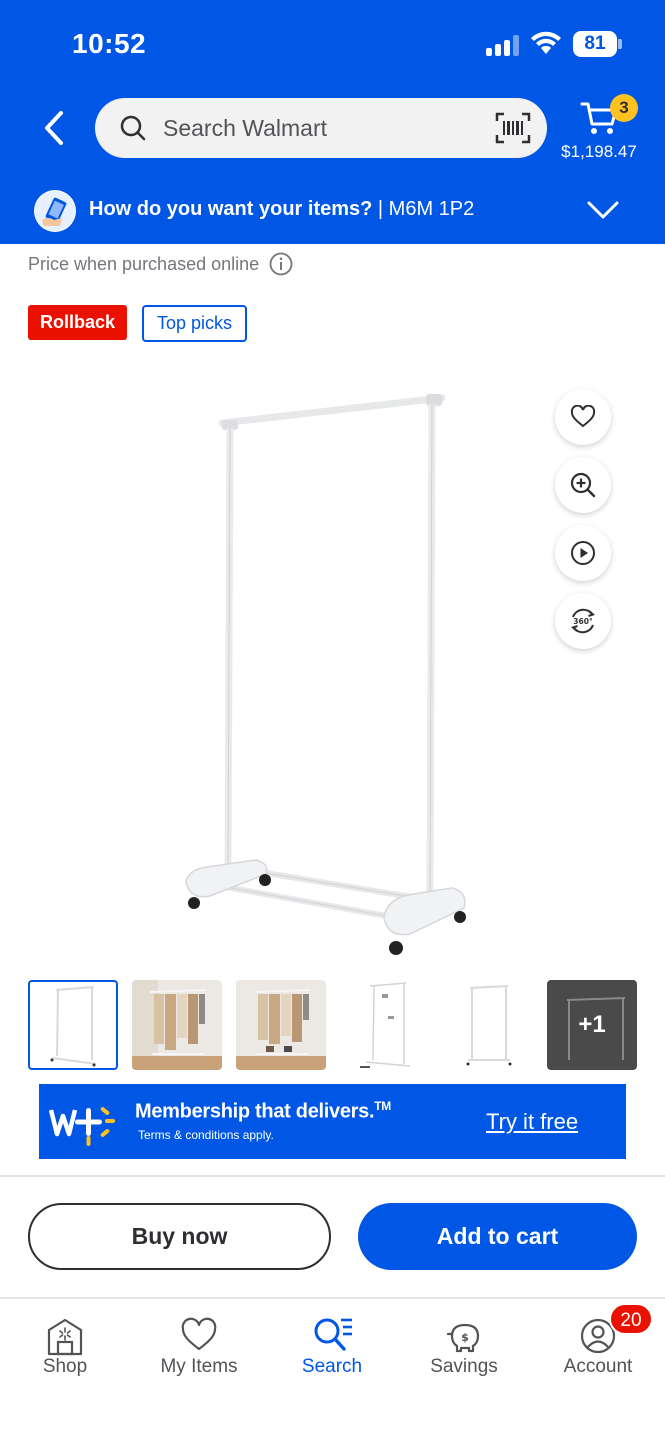 The height and width of the screenshot is (1440, 665). I want to click on search-bar, so click(321, 128).